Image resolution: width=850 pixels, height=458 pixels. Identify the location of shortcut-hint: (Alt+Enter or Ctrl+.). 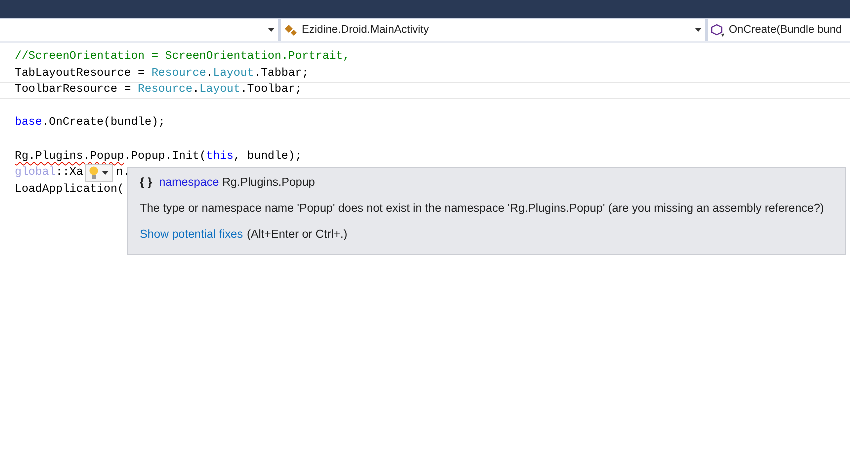
(297, 234).